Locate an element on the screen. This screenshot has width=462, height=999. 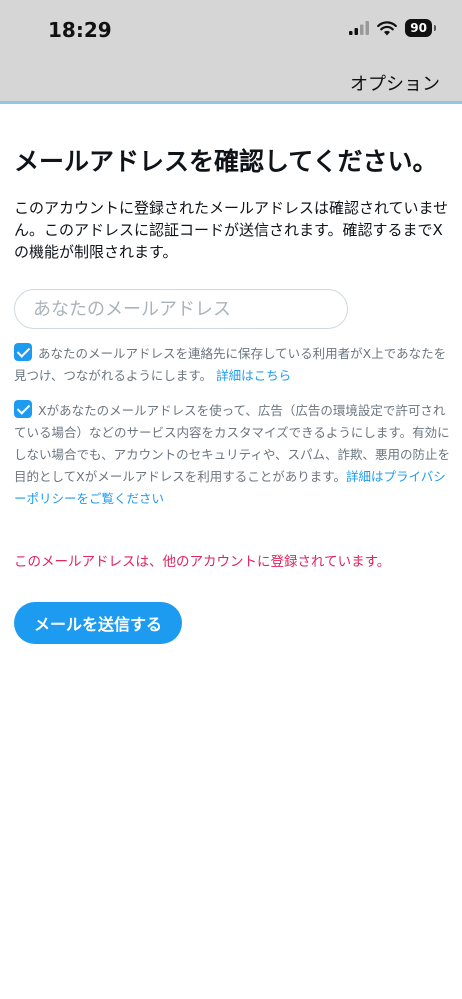
status-icons: 90 is located at coordinates (392, 28).